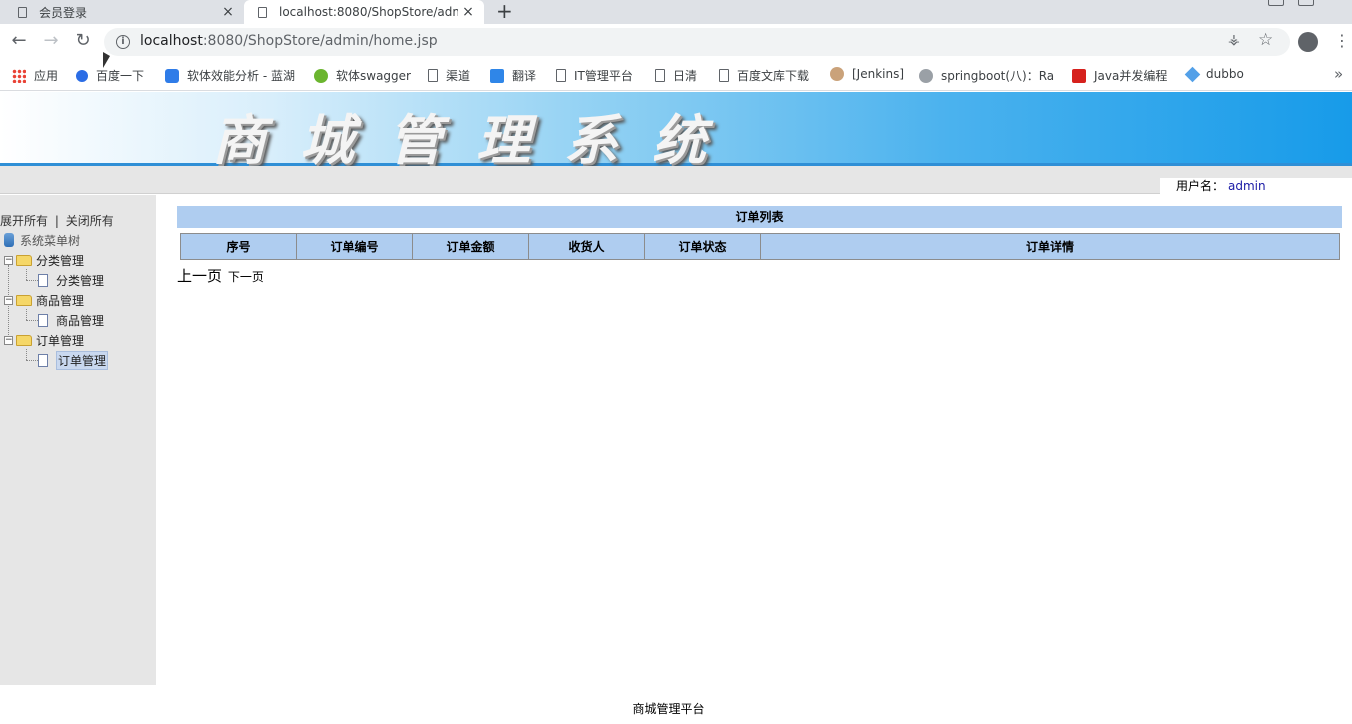 The width and height of the screenshot is (1352, 724). I want to click on bookmark-daily: 日清, so click(676, 75).